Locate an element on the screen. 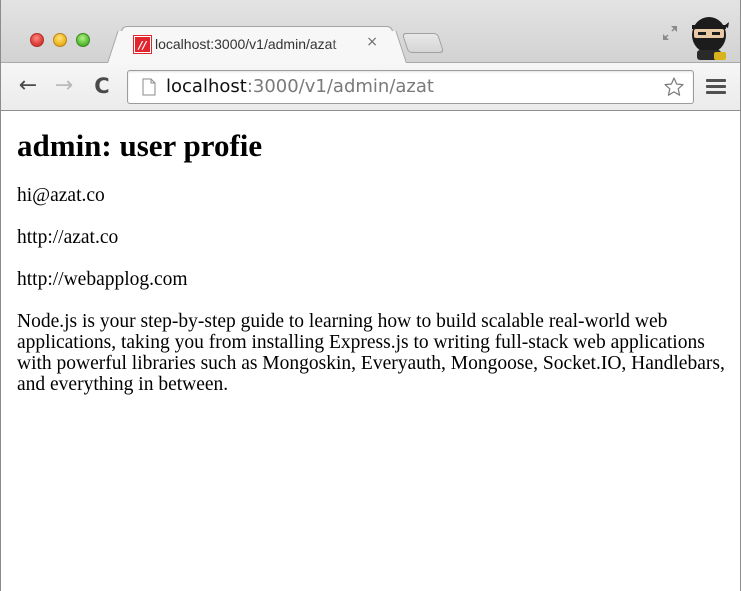  user-email: hi@azat.co is located at coordinates (61, 195).